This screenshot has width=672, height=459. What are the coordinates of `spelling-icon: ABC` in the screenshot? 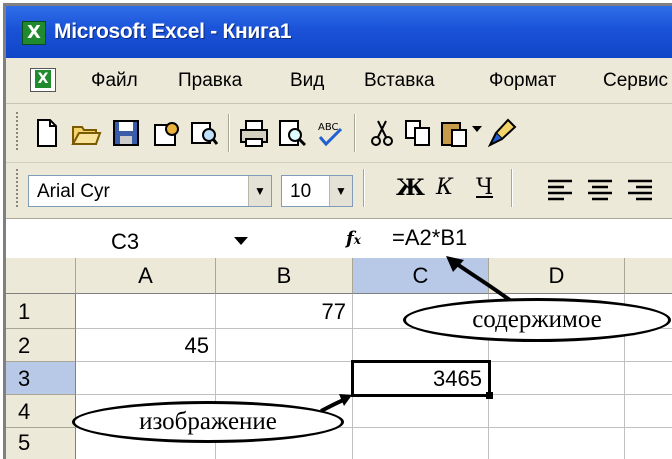 It's located at (330, 133).